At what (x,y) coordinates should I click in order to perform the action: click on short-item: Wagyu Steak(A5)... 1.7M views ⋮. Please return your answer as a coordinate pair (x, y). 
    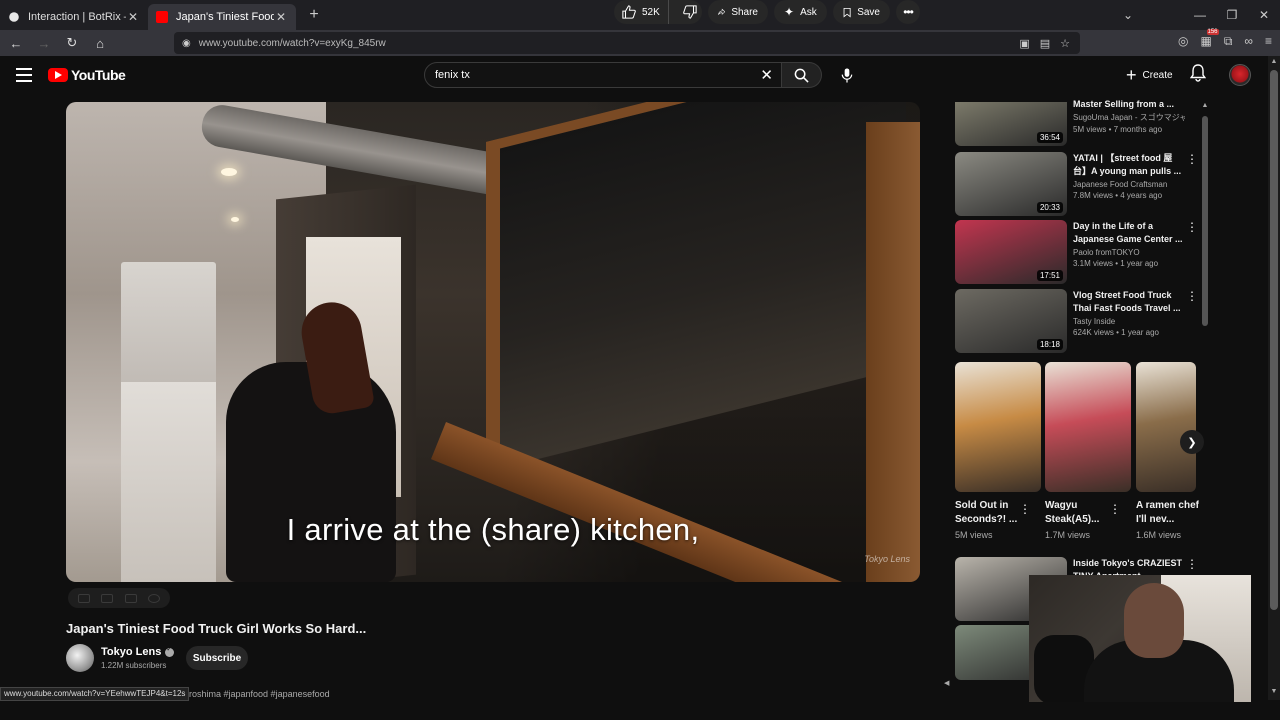
    Looking at the image, I should click on (1088, 451).